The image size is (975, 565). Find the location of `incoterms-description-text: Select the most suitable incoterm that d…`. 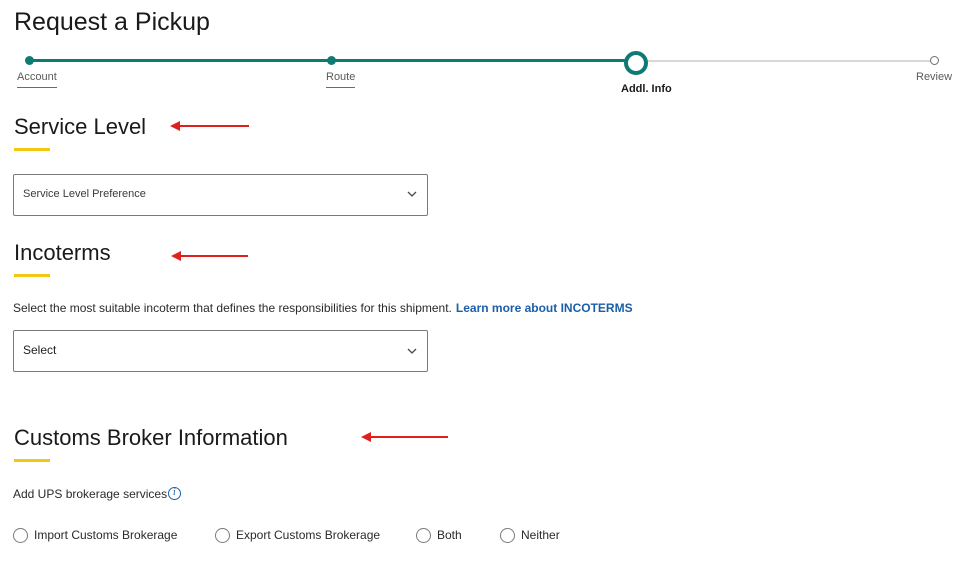

incoterms-description-text: Select the most suitable incoterm that d… is located at coordinates (232, 308).